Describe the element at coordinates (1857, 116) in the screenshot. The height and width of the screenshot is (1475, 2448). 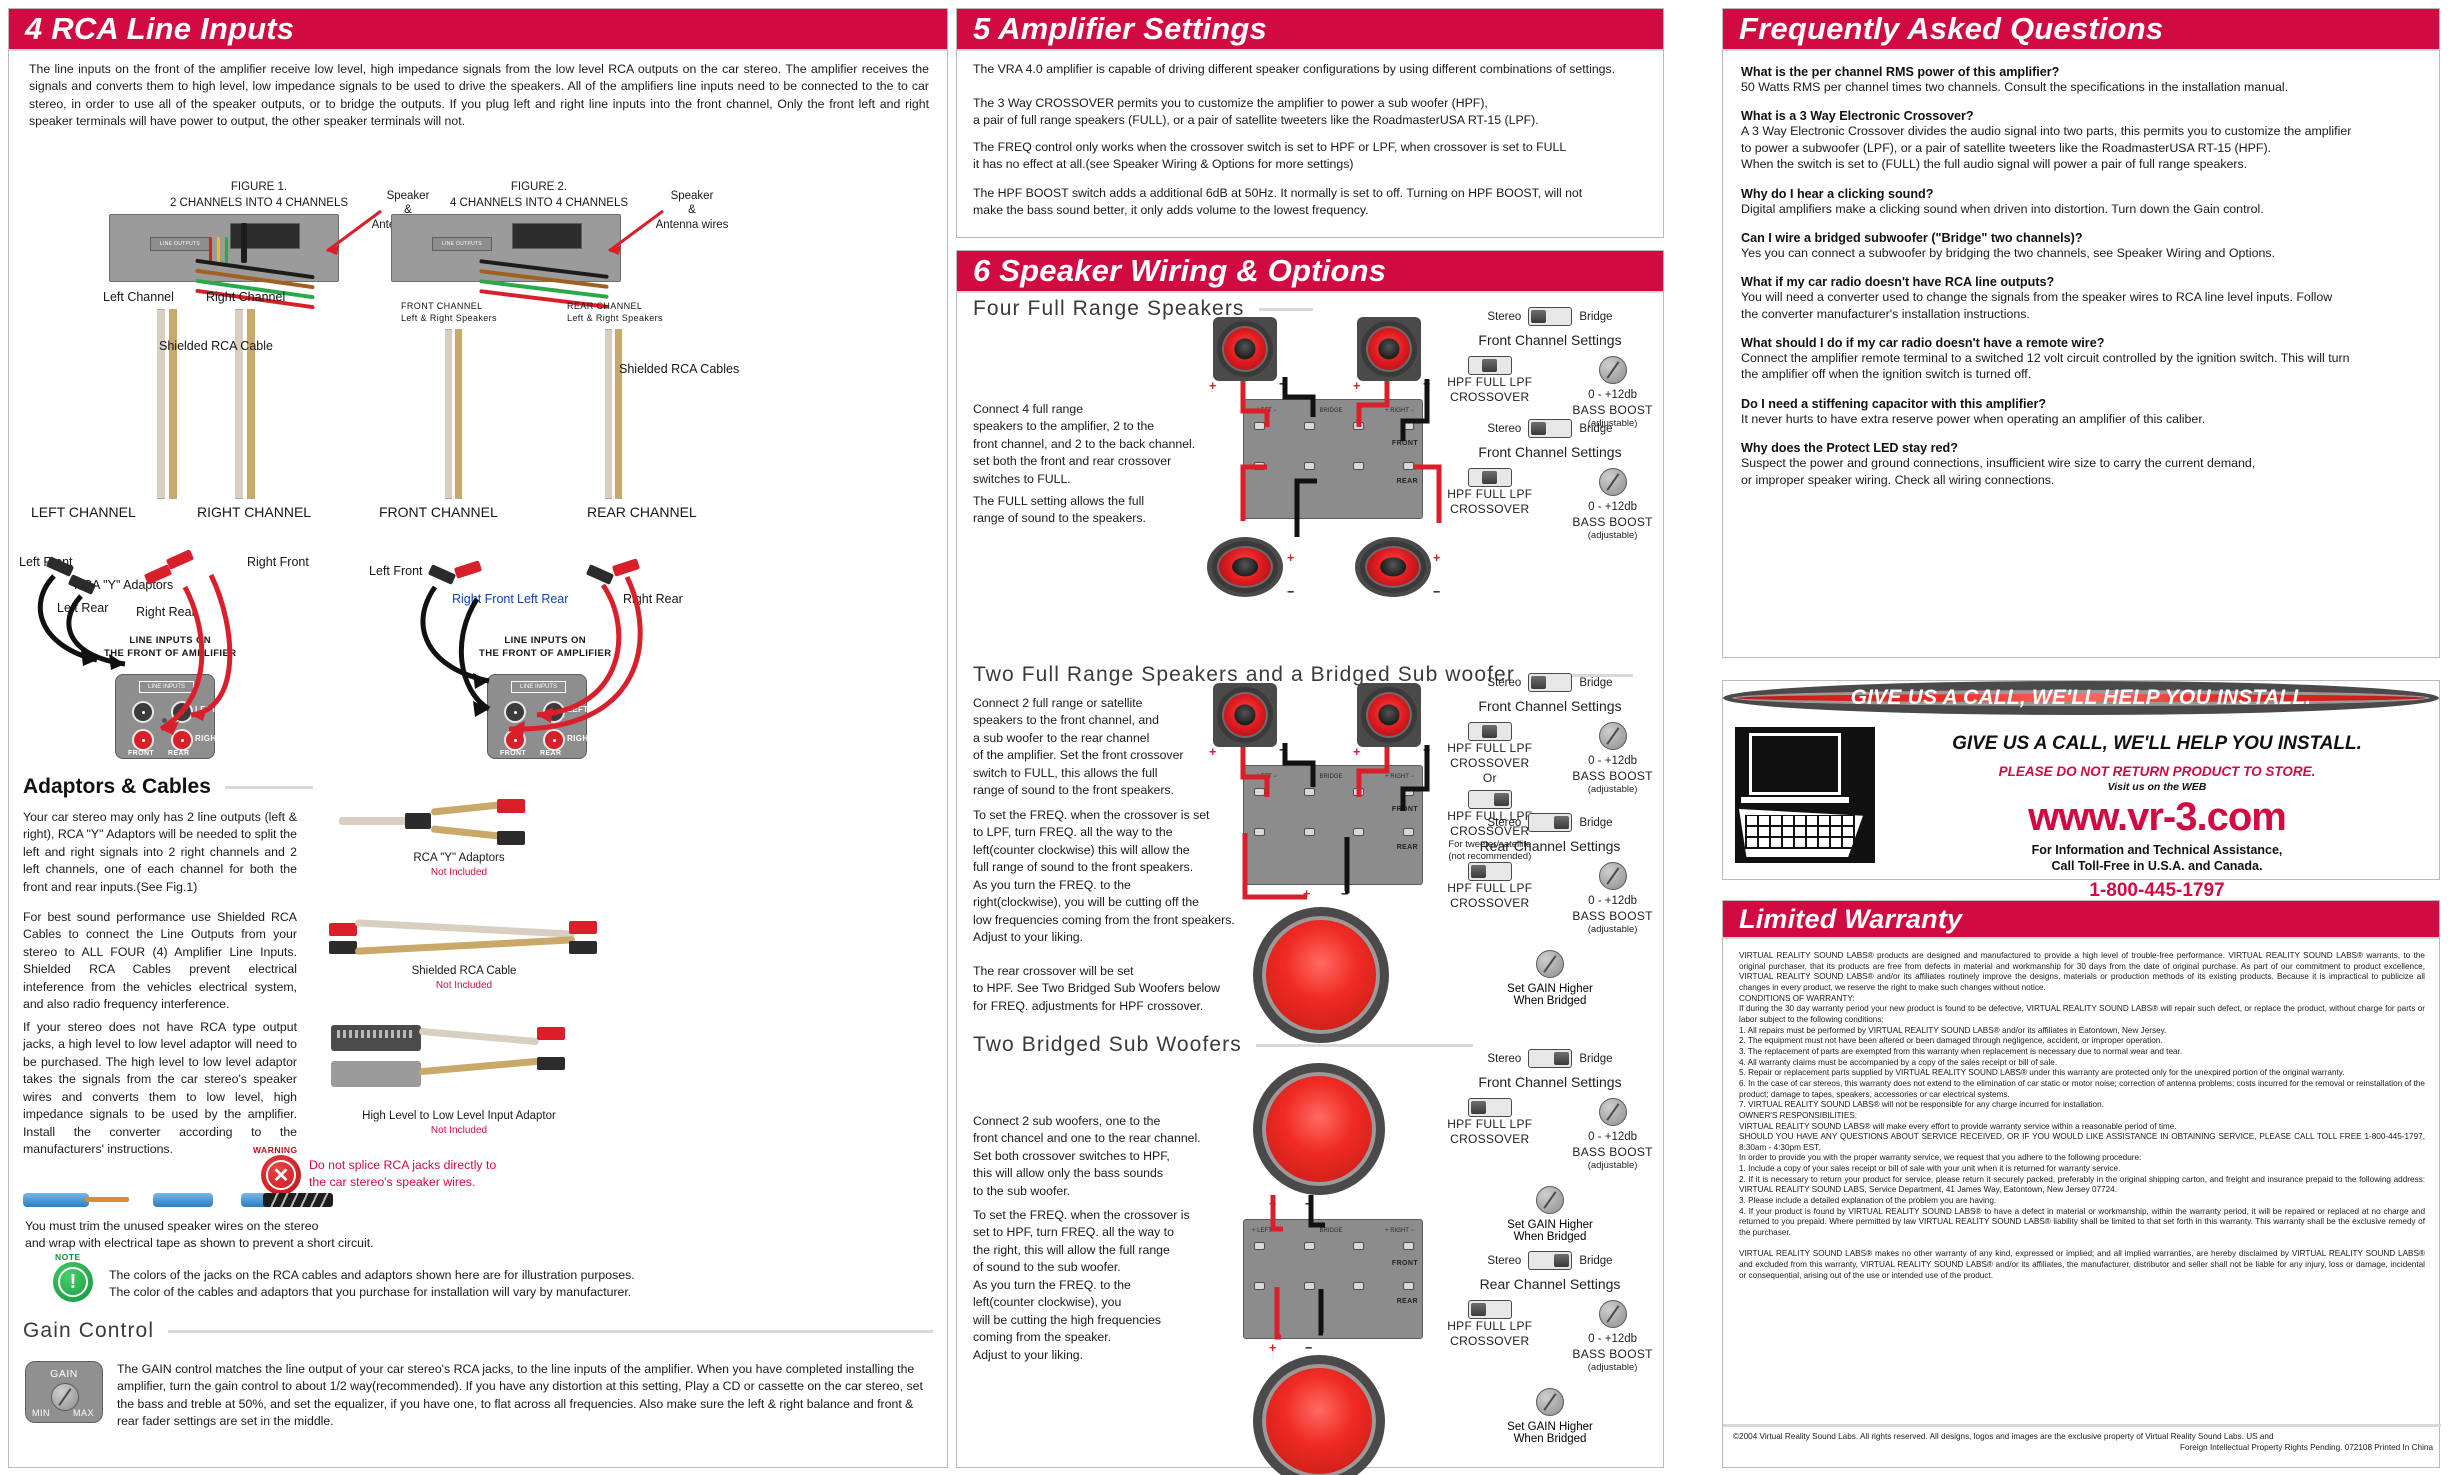
I see `faq-question: What is a 3 Way Electronic Crossover?` at that location.